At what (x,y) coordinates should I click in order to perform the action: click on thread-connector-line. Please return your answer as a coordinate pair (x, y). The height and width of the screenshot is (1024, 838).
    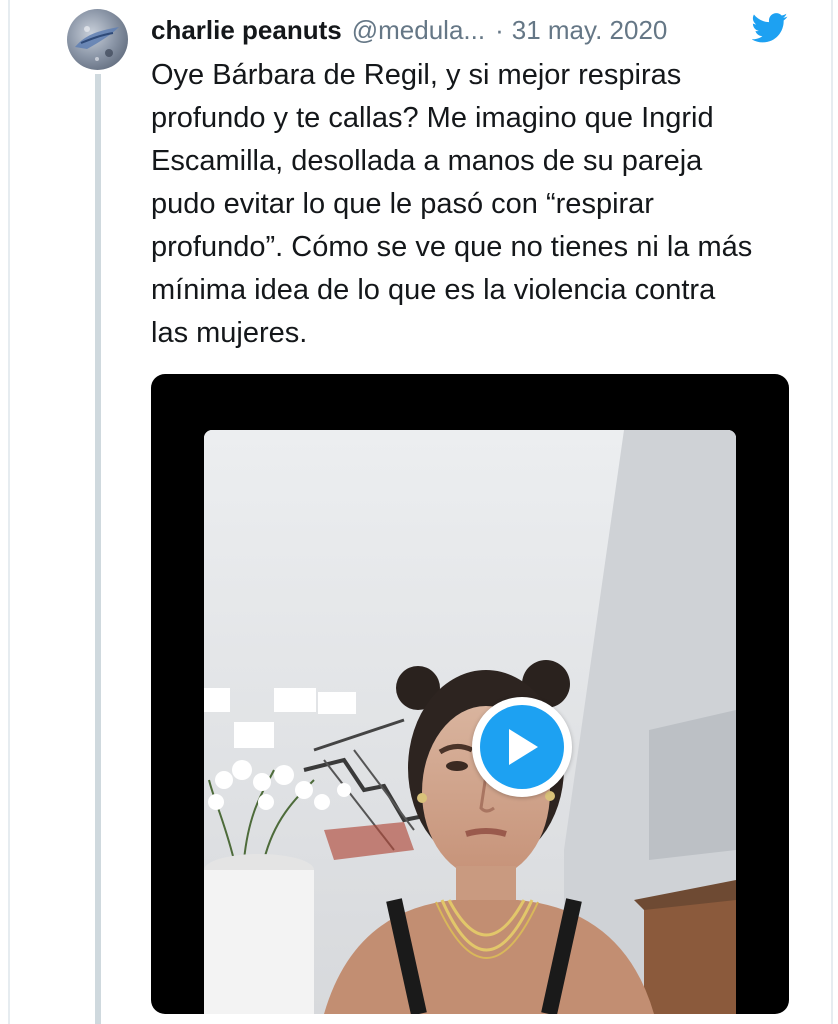
    Looking at the image, I should click on (98, 549).